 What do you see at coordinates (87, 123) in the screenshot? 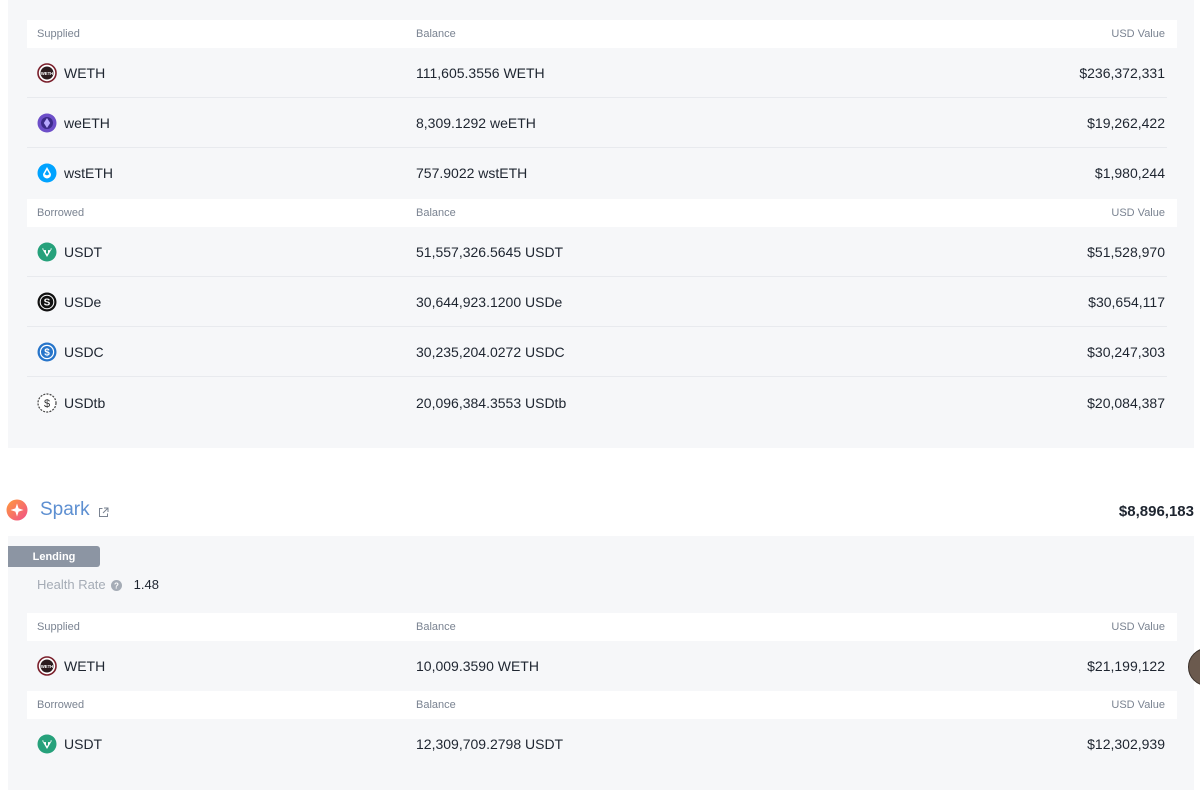
I see `token-name: weETH` at bounding box center [87, 123].